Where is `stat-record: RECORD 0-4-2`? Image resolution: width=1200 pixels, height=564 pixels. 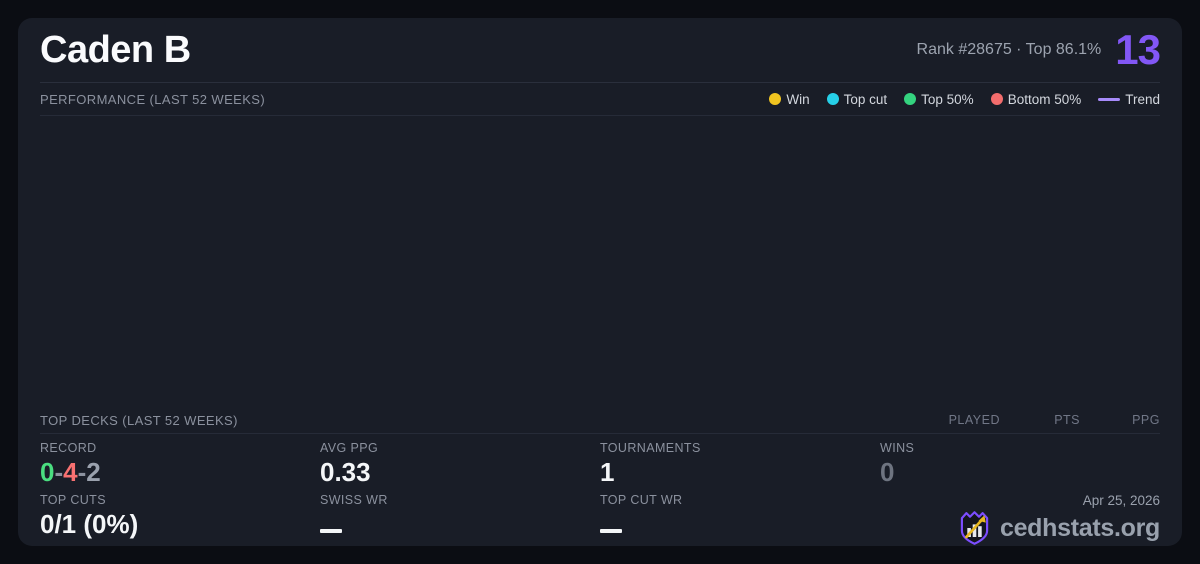
stat-record: RECORD 0-4-2 is located at coordinates (180, 460).